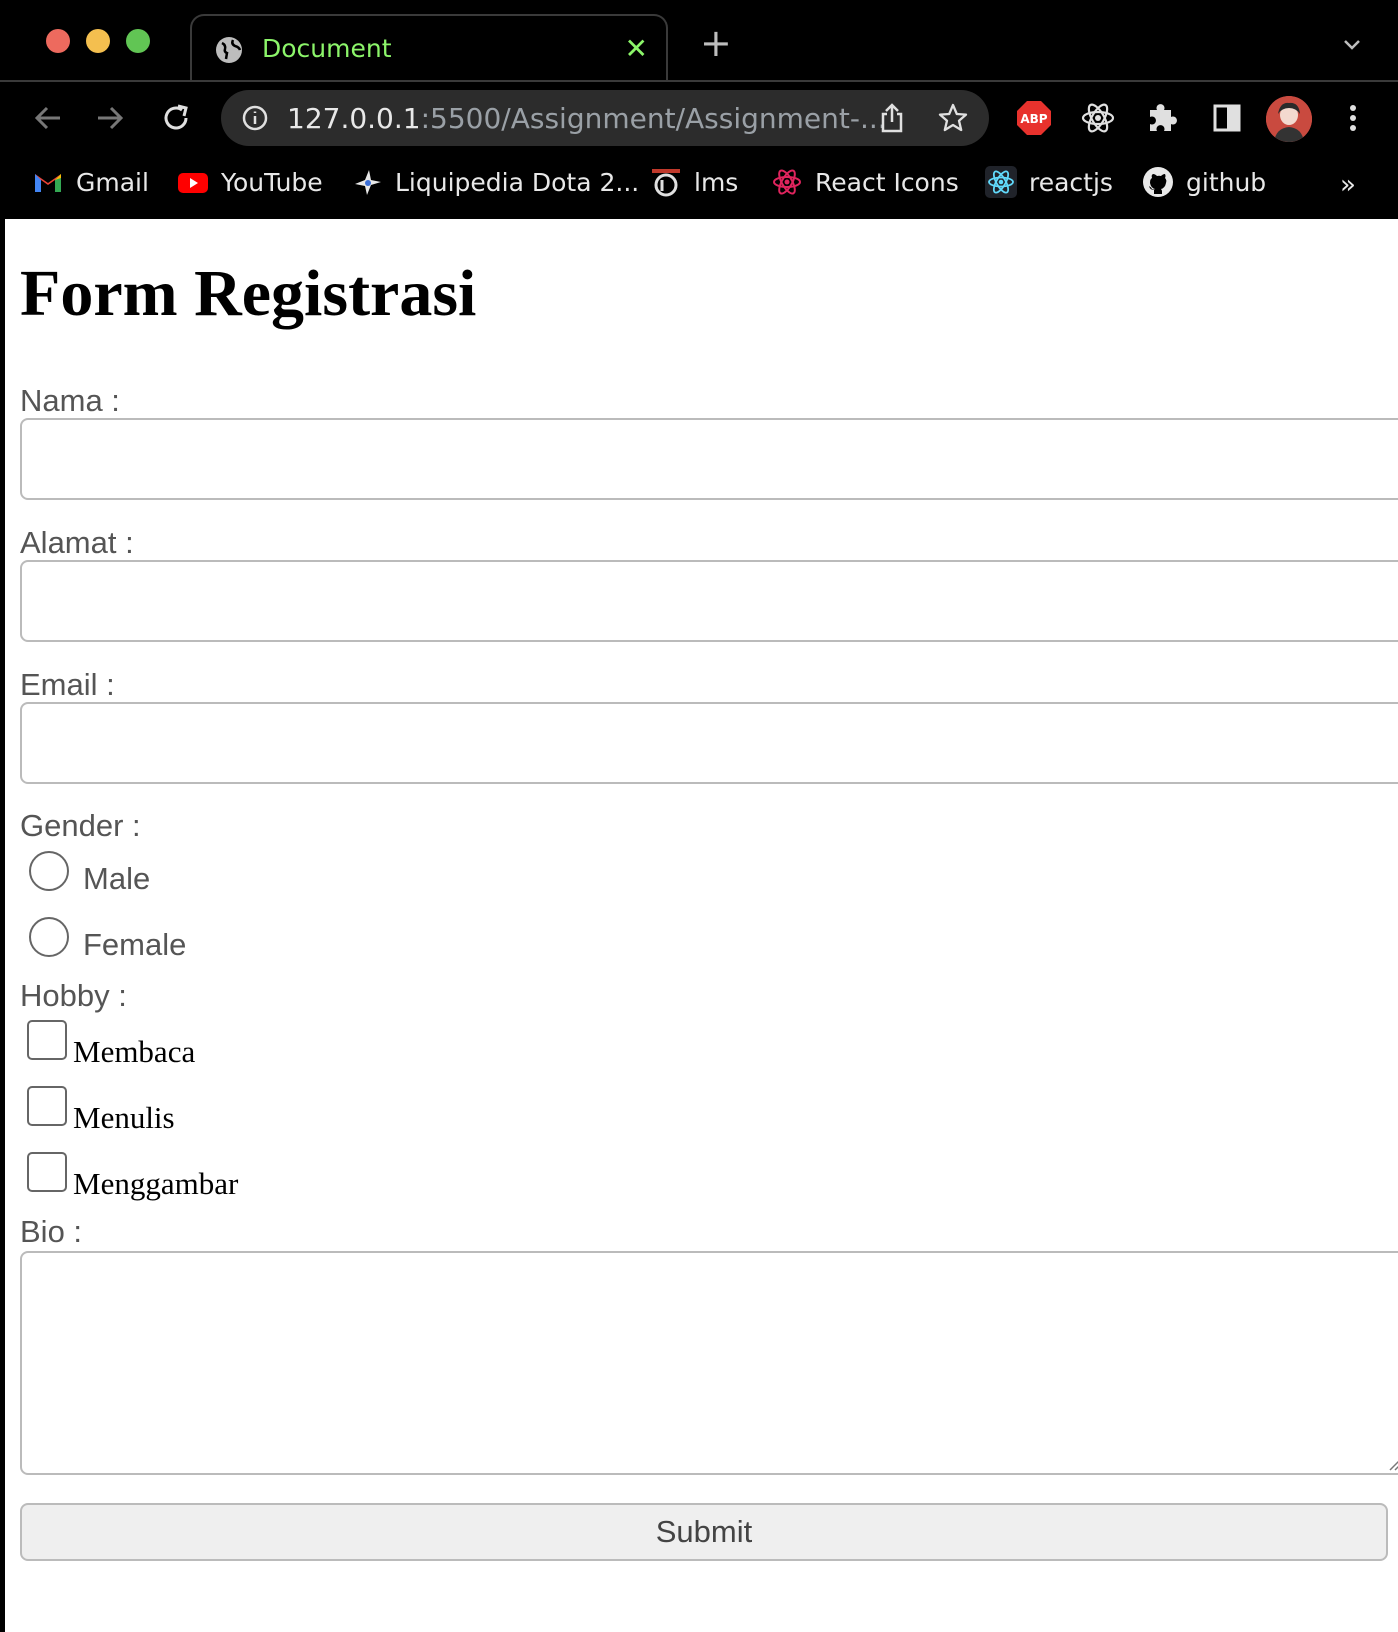  I want to click on abp-text: ABP, so click(1033, 119).